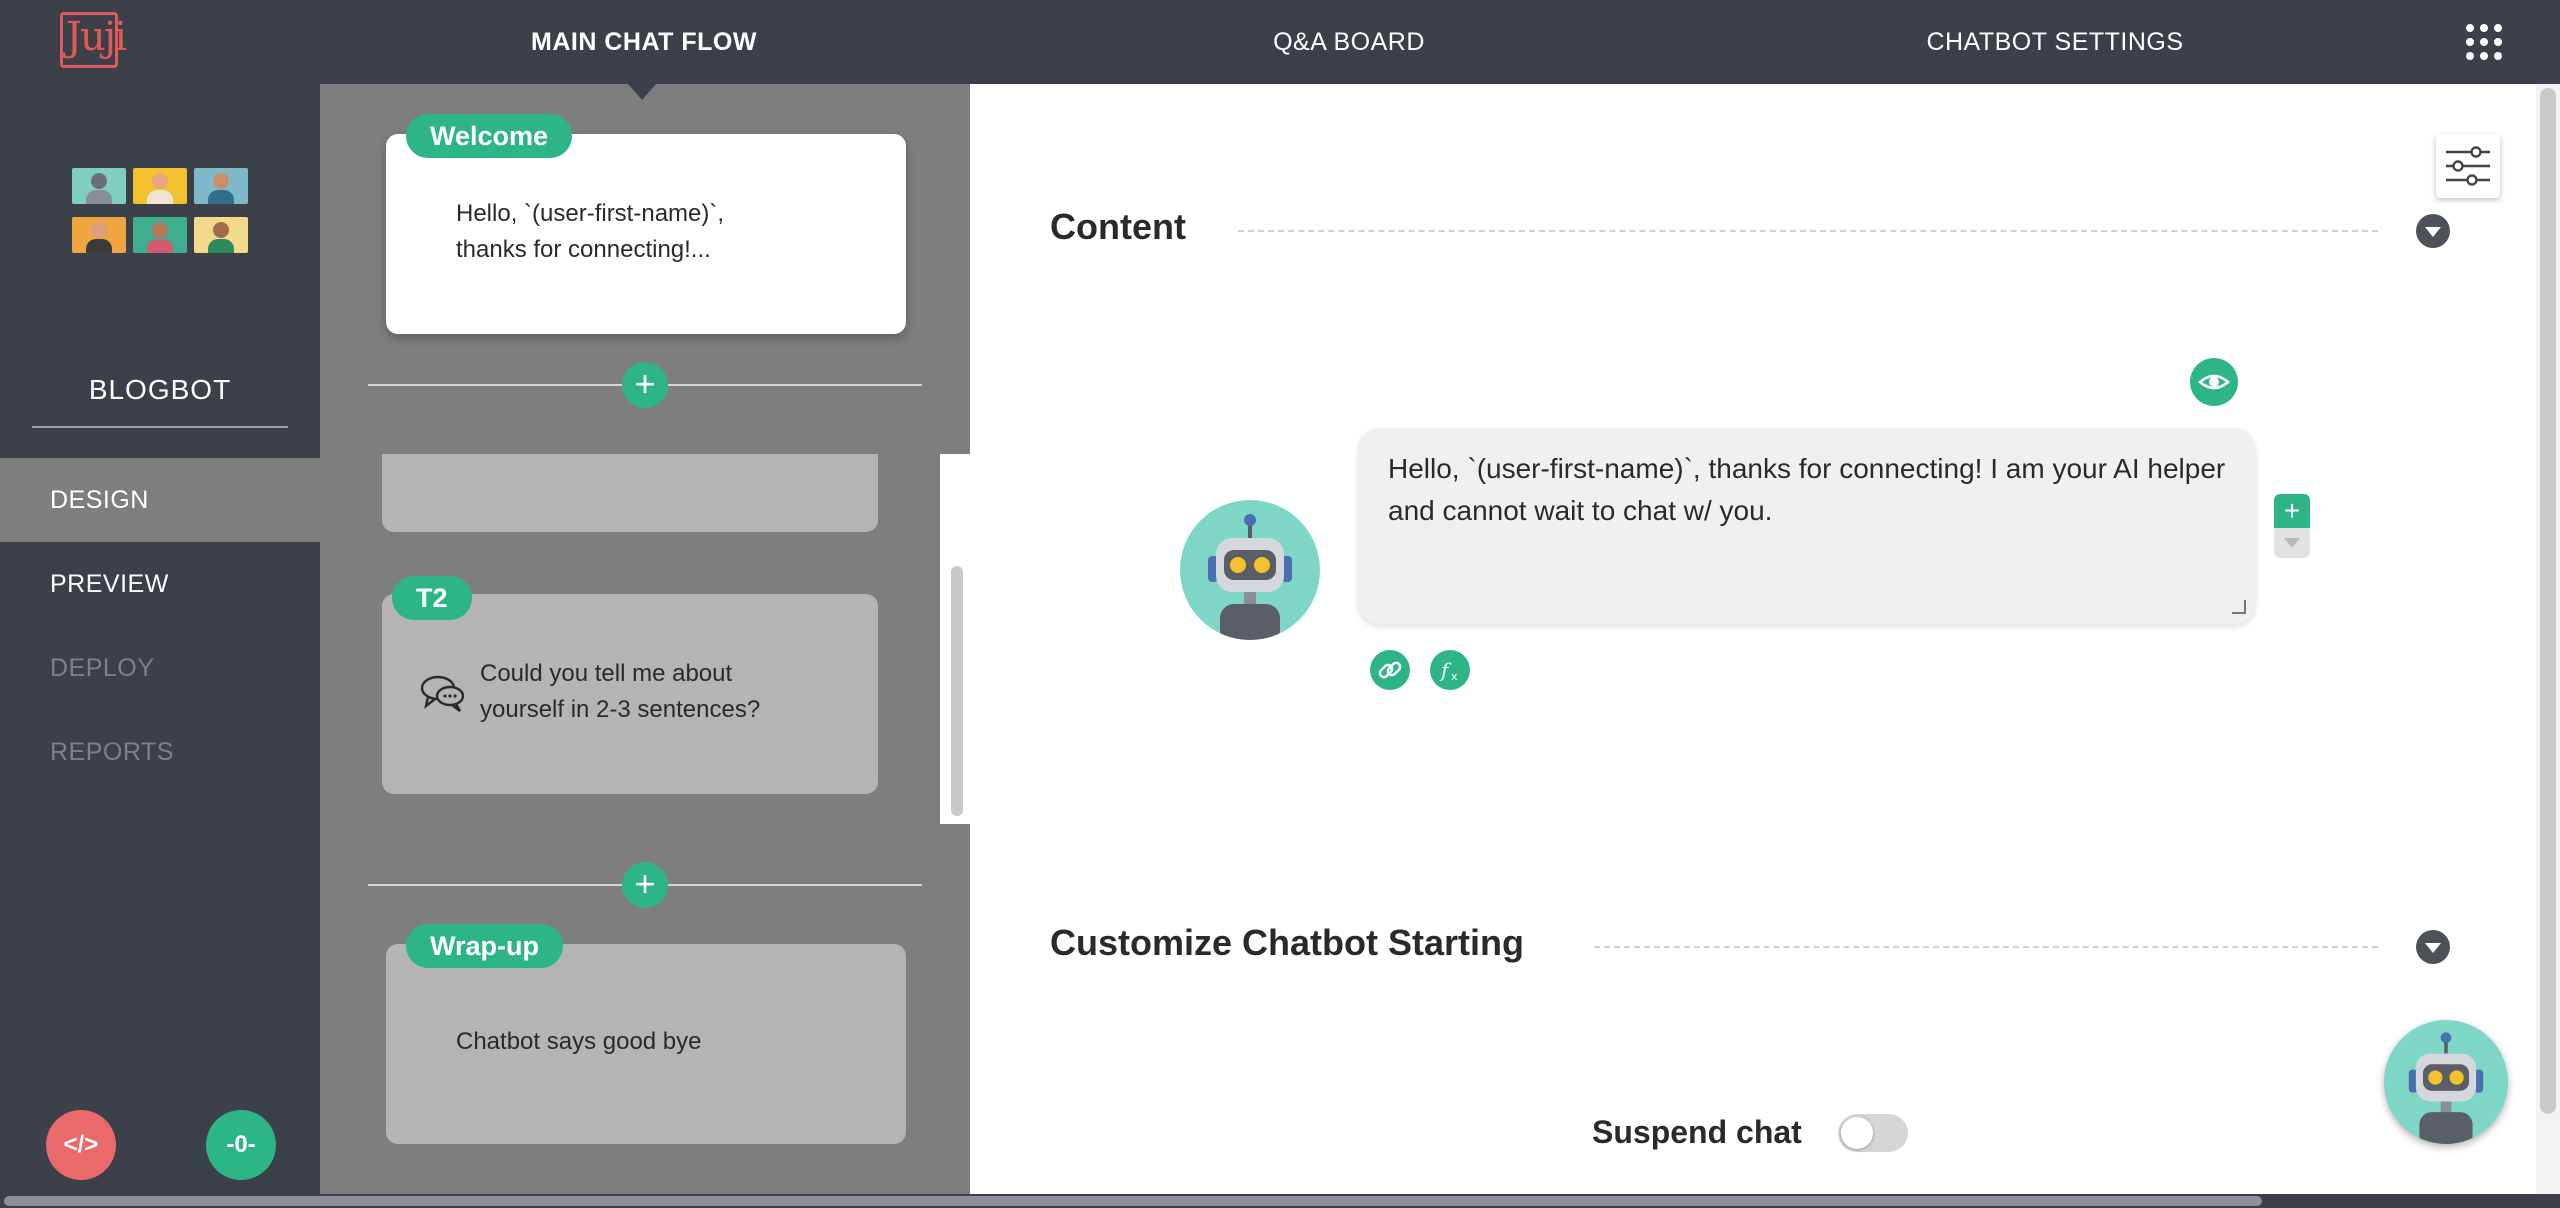 The width and height of the screenshot is (2560, 1208). I want to click on preview-eye-button, so click(2214, 382).